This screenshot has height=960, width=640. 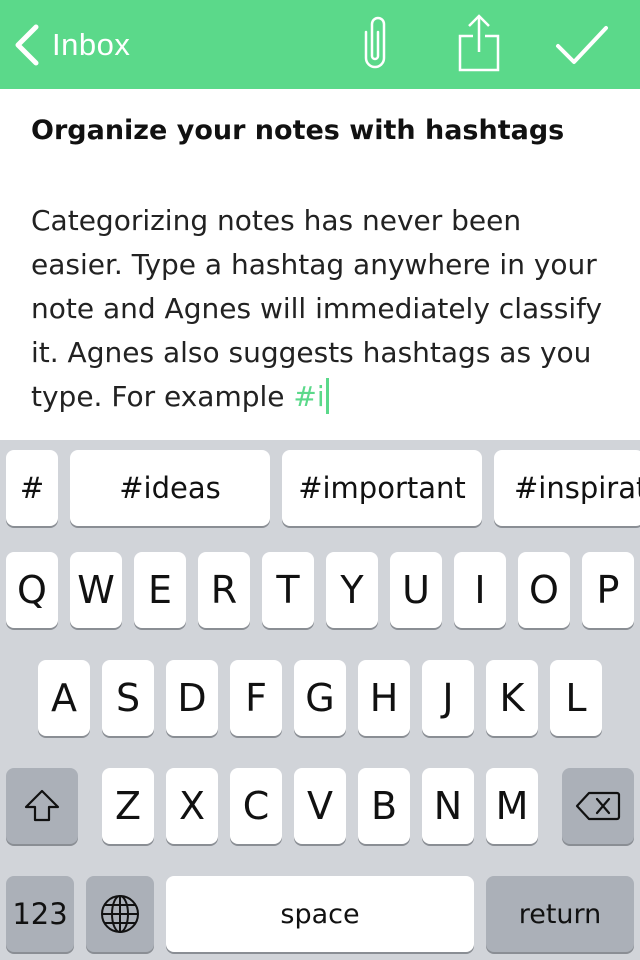 I want to click on key-y: Y, so click(x=352, y=590).